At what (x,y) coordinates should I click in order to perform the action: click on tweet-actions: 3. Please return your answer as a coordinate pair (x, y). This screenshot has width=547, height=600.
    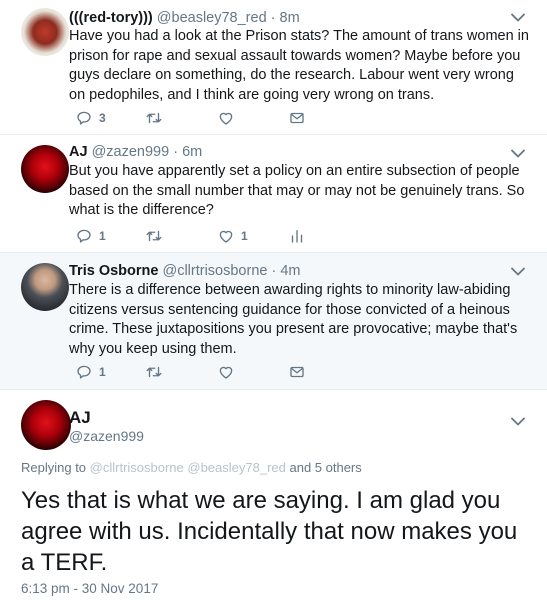
    Looking at the image, I should click on (219, 119).